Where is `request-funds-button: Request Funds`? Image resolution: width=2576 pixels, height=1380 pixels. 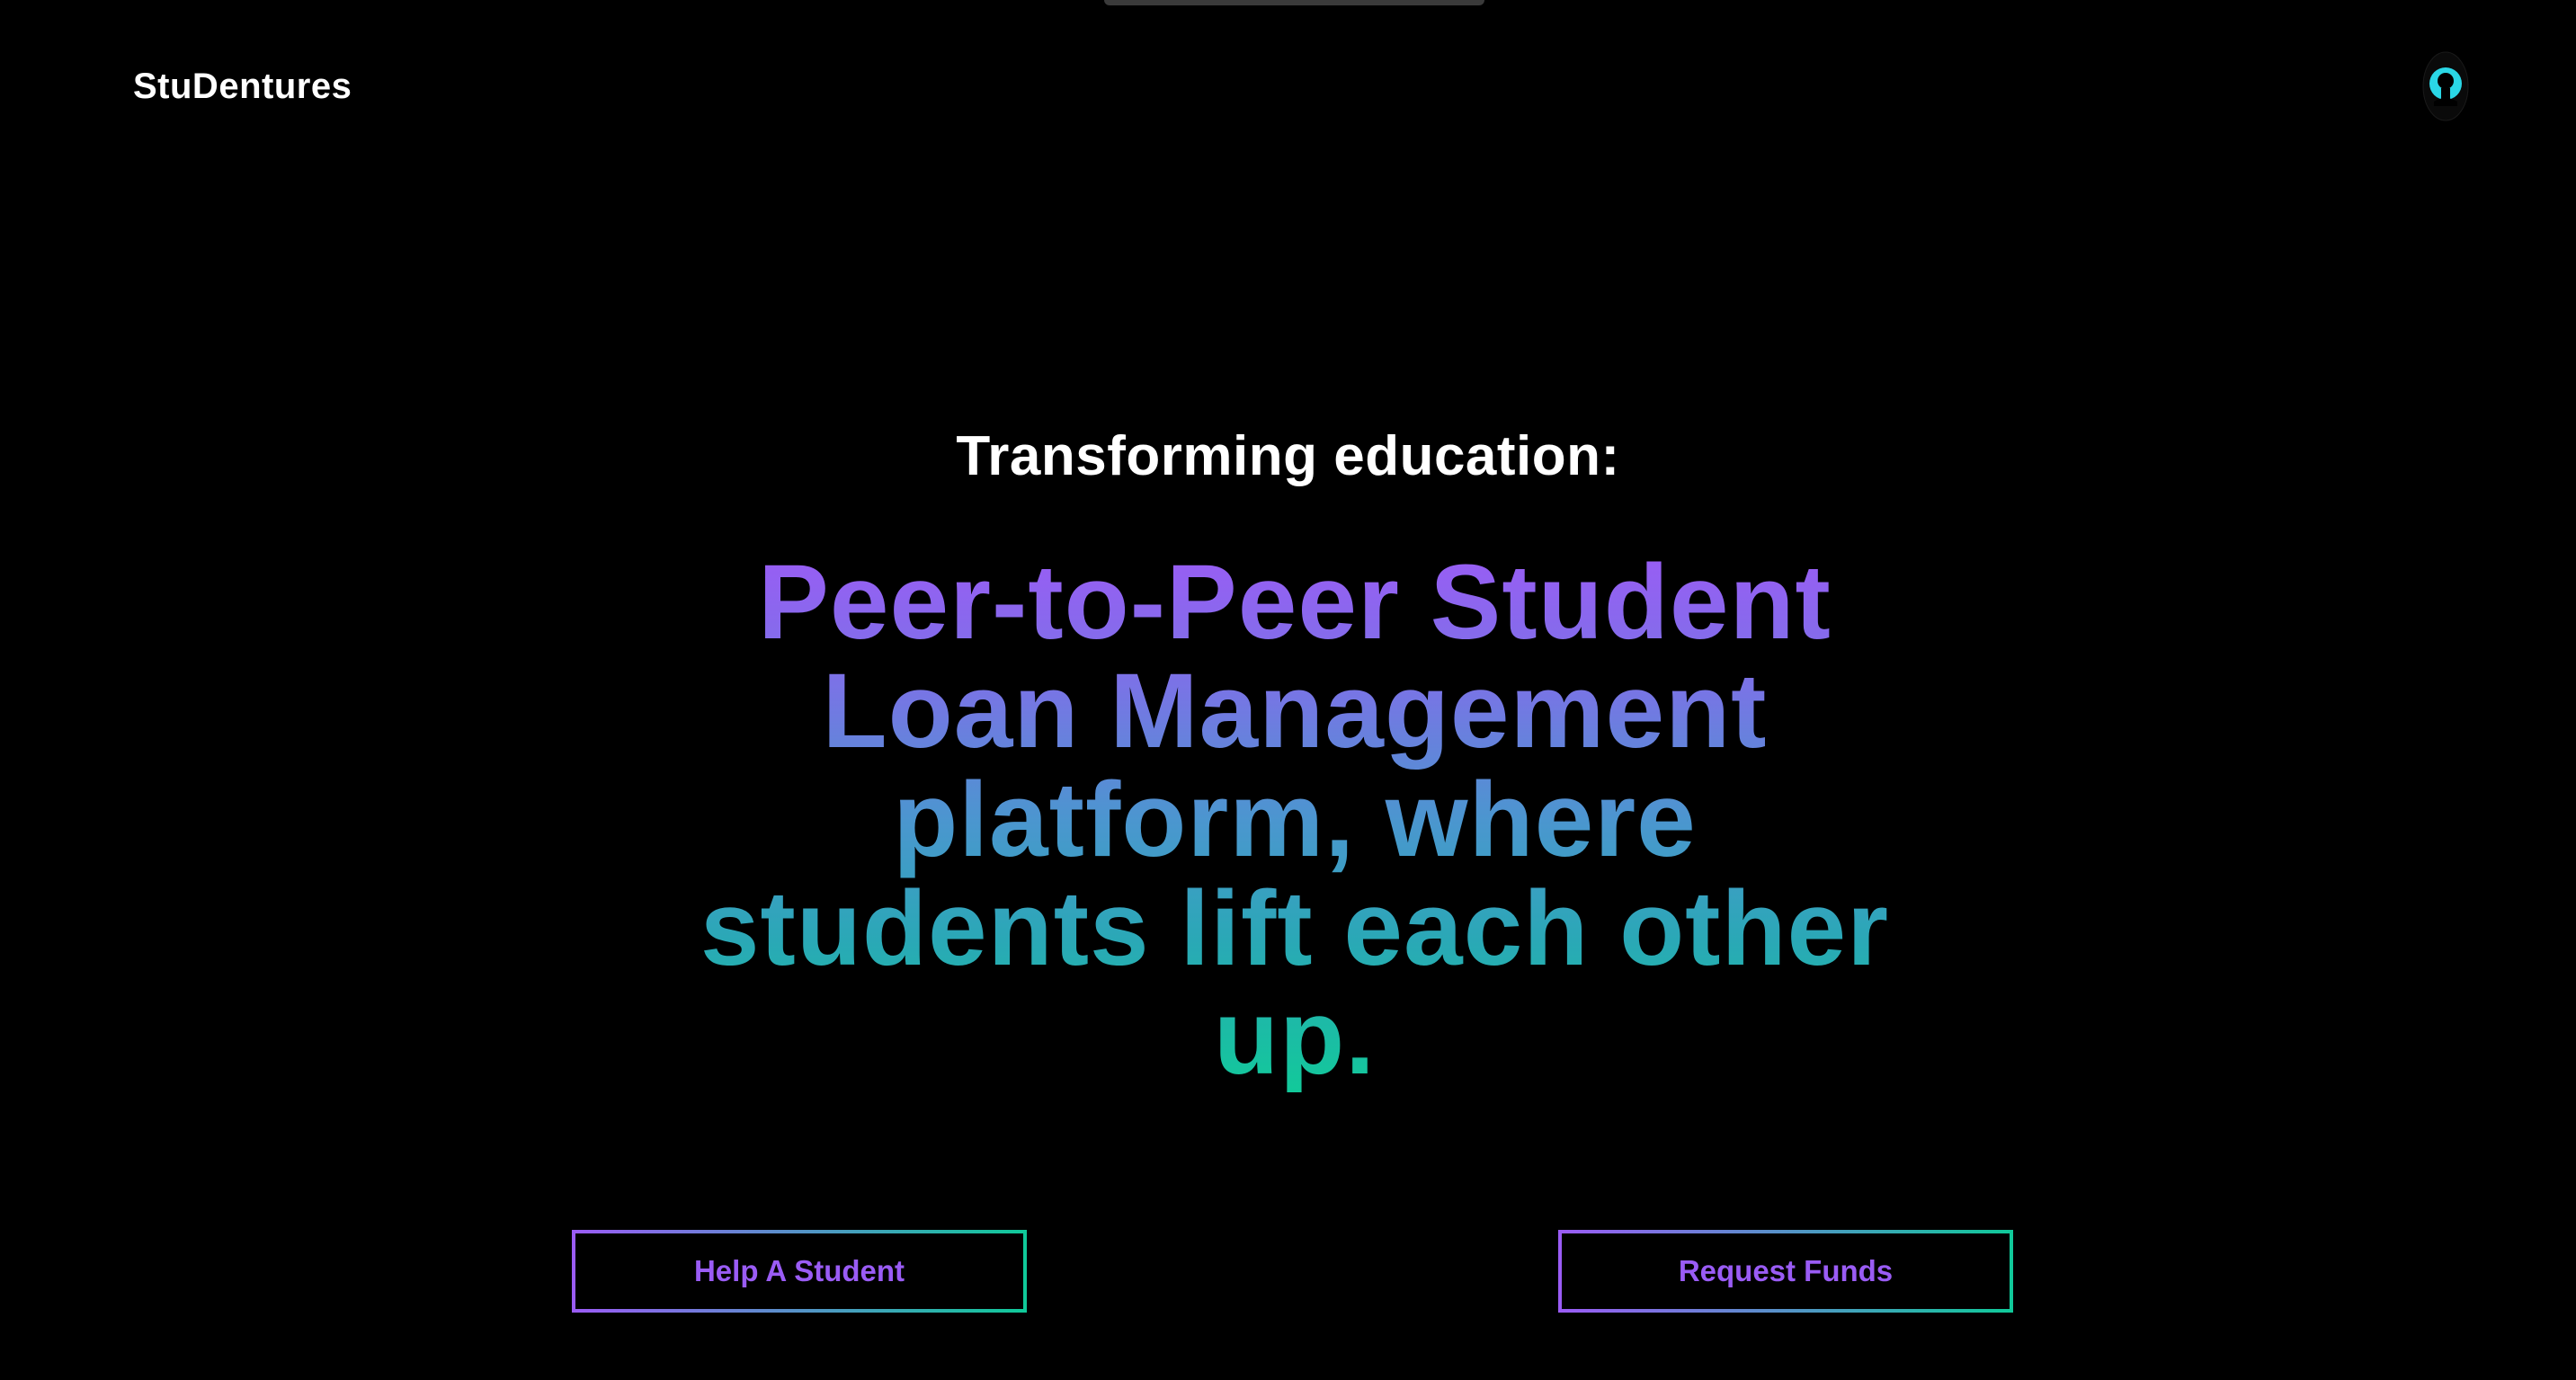 request-funds-button: Request Funds is located at coordinates (1786, 1271).